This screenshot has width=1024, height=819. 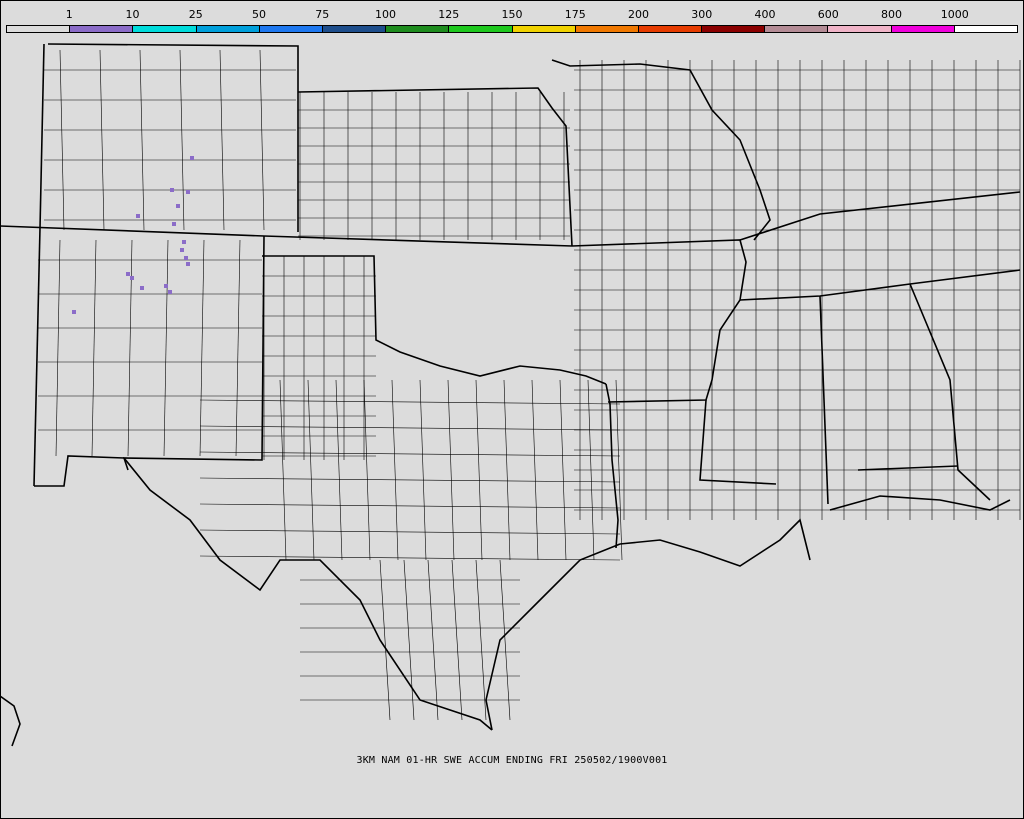 I want to click on ar-la-line, so click(x=612, y=466).